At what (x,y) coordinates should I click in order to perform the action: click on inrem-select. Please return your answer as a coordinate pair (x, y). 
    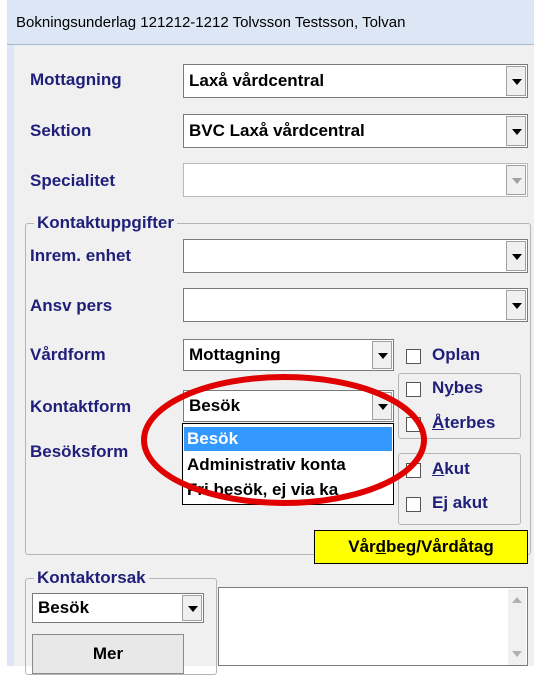
    Looking at the image, I should click on (355, 256).